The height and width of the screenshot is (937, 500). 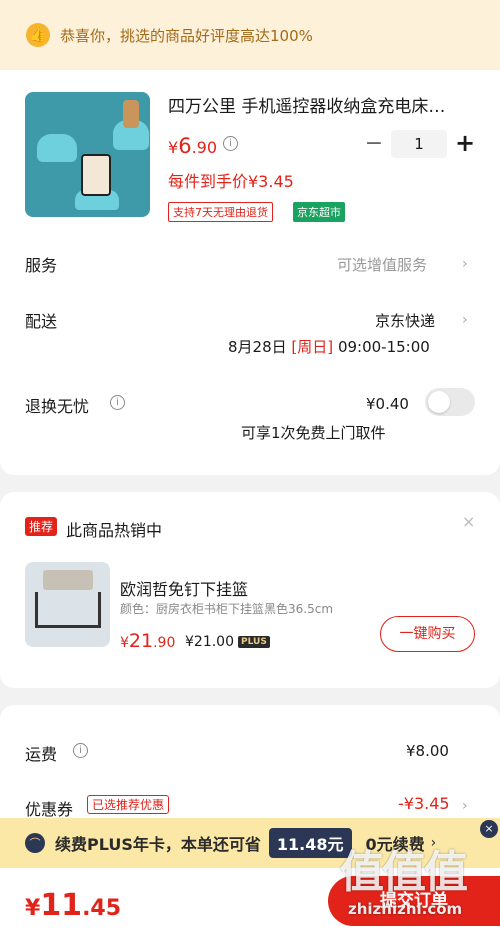 What do you see at coordinates (38, 35) in the screenshot?
I see `thumbs-up-icon: 👍` at bounding box center [38, 35].